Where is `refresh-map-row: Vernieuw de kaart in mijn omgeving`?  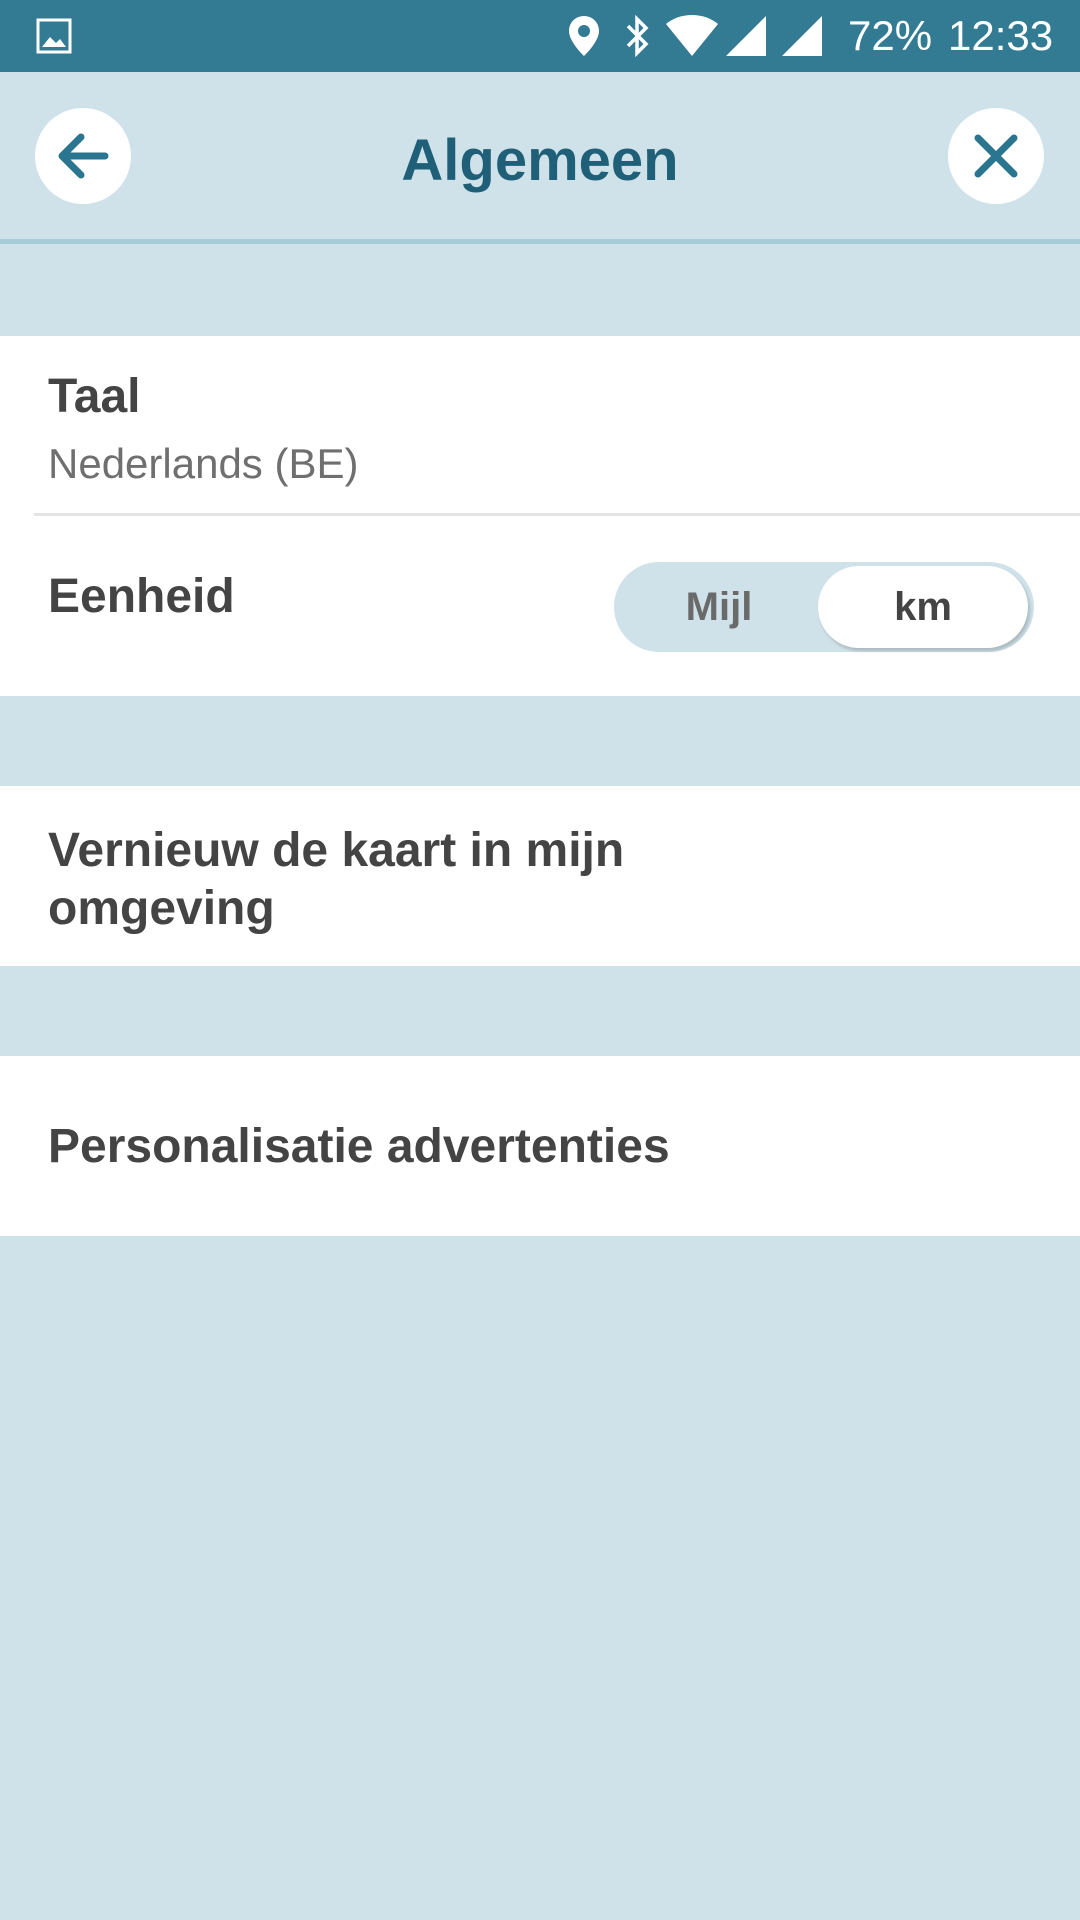
refresh-map-row: Vernieuw de kaart in mijn omgeving is located at coordinates (540, 876).